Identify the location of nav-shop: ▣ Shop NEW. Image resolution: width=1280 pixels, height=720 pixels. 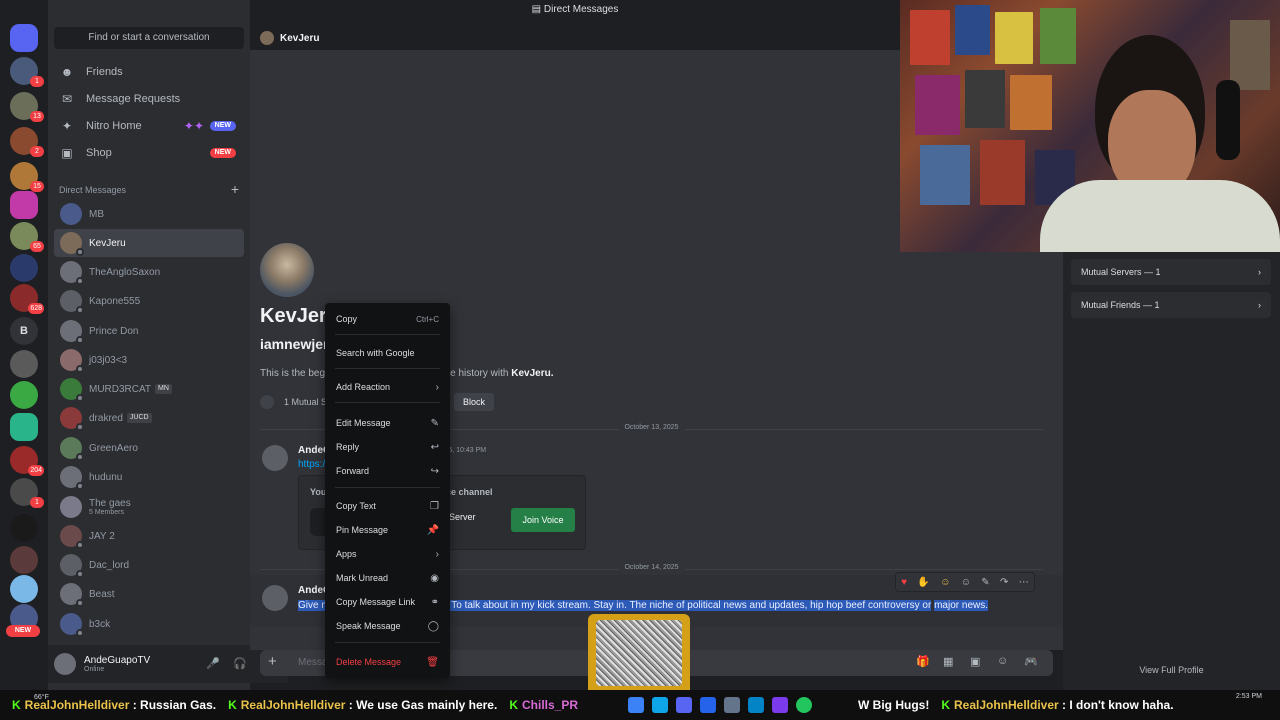
(149, 153).